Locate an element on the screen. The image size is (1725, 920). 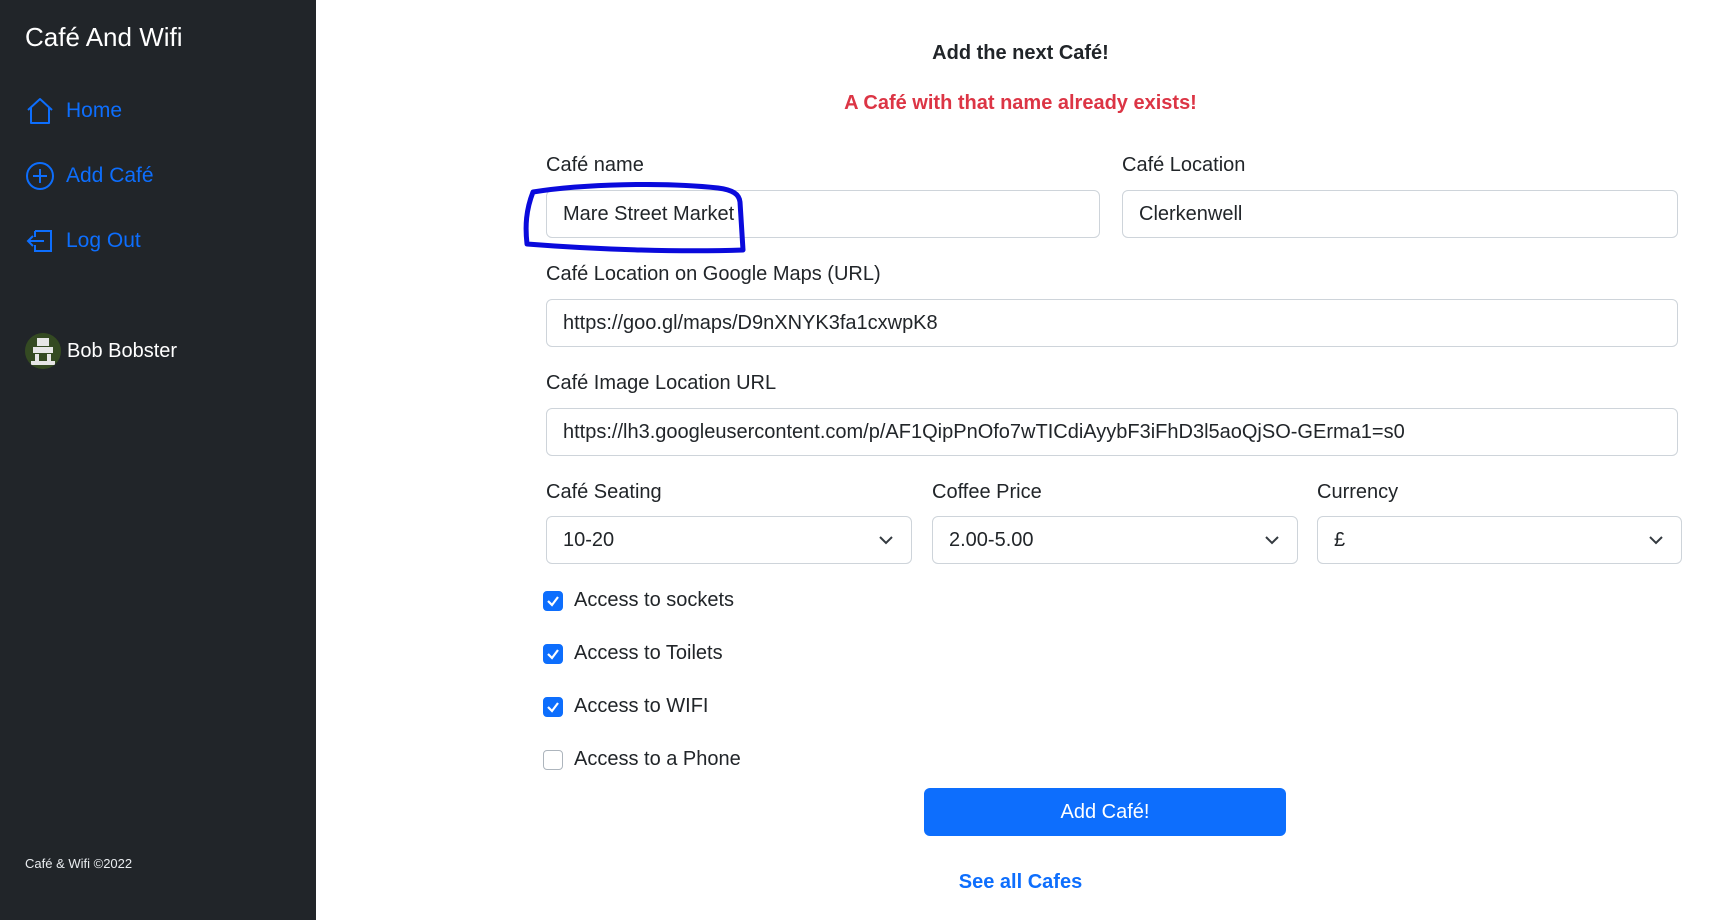
checkbox-phone: Access to a Phone is located at coordinates (642, 759).